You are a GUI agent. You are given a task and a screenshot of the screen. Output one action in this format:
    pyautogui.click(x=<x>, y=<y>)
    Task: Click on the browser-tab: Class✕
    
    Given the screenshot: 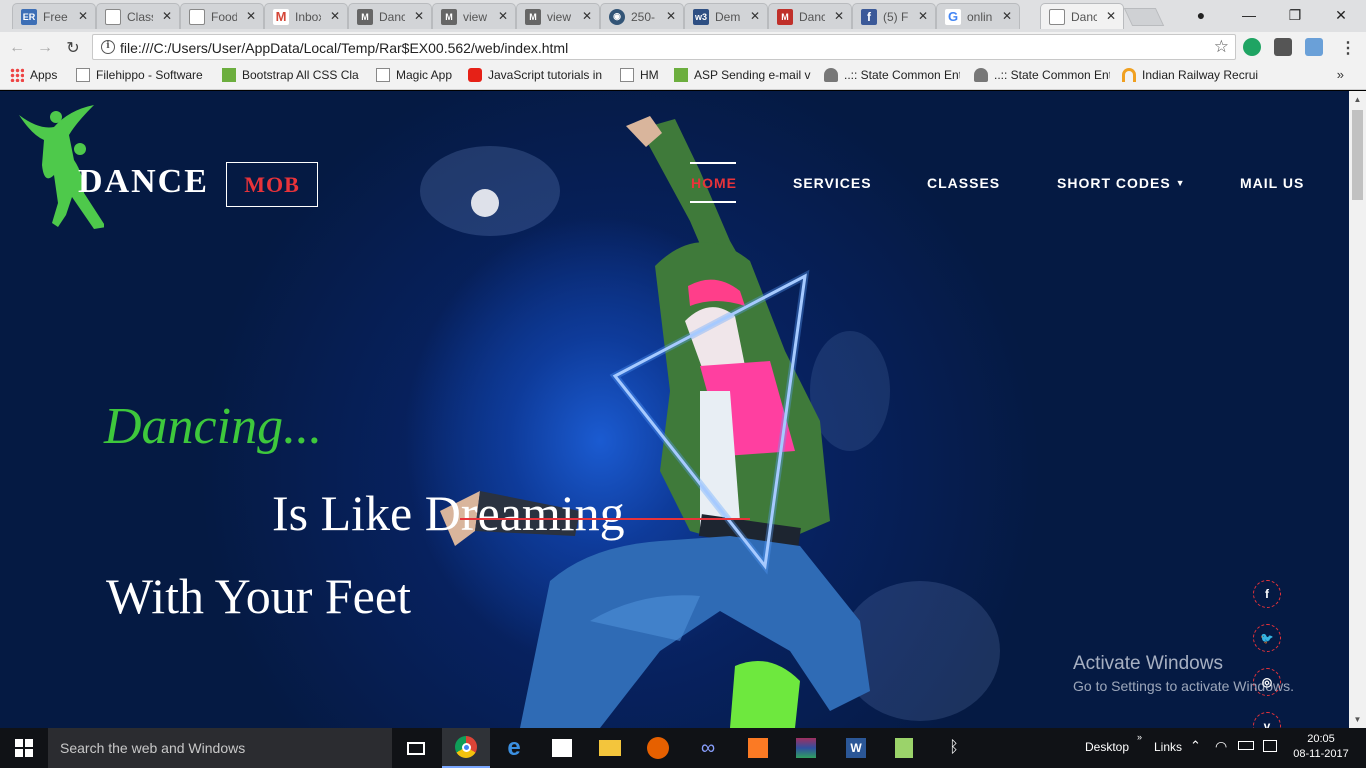 What is the action you would take?
    pyautogui.click(x=138, y=16)
    